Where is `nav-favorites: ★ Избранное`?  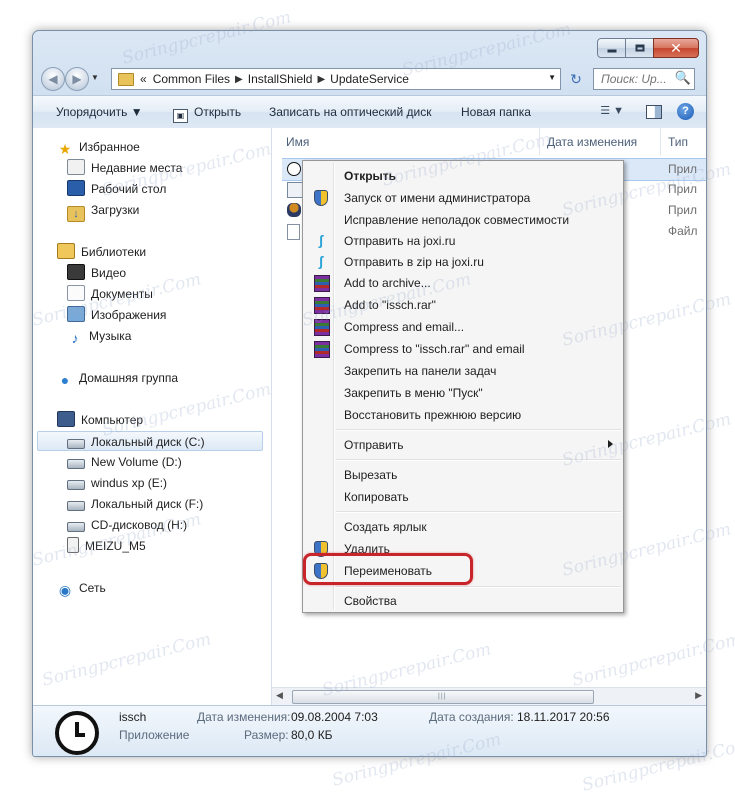 nav-favorites: ★ Избранное is located at coordinates (98, 147).